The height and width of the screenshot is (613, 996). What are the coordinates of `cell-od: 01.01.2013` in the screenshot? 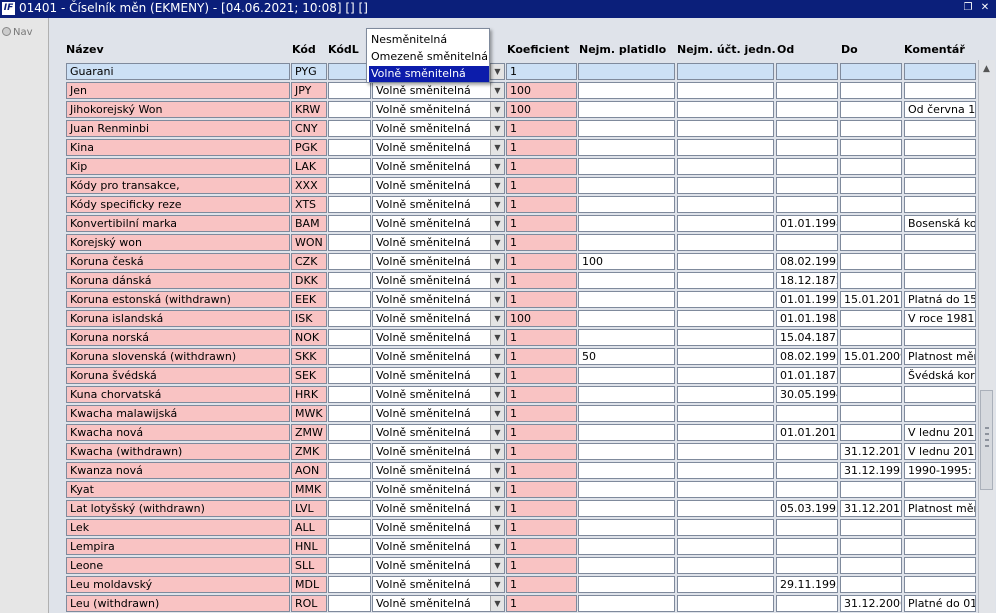 It's located at (807, 432).